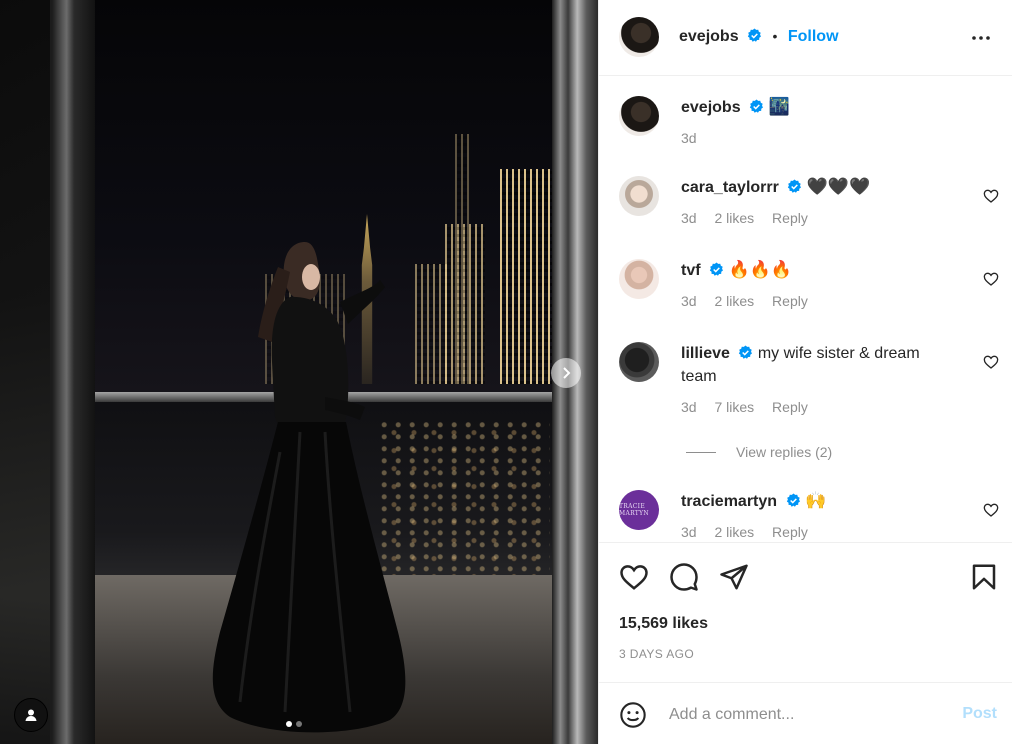 This screenshot has width=1012, height=744. I want to click on comment-username: lillieve, so click(705, 353).